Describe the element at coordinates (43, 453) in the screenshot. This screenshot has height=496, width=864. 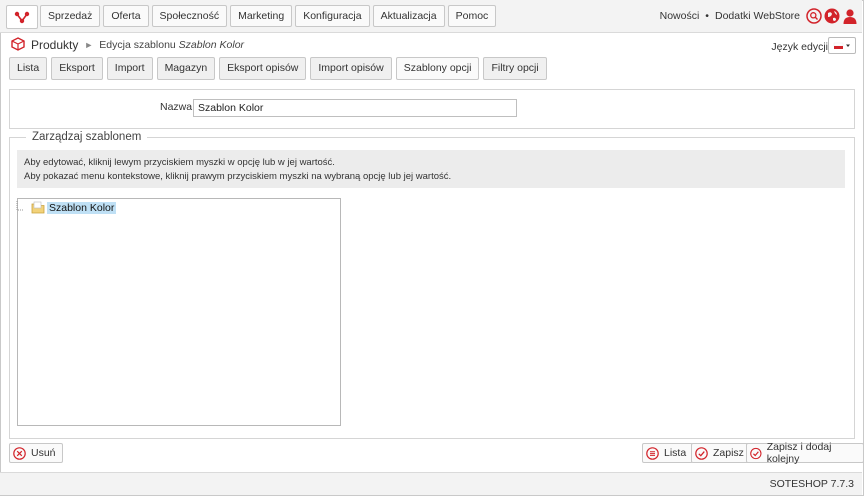
I see `delete-button-label: Usuń` at that location.